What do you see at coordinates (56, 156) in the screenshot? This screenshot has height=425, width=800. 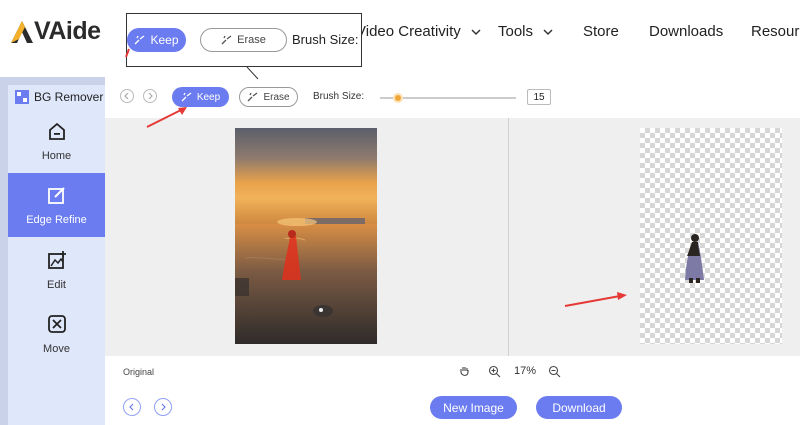 I see `sidebar-item-label: Home` at bounding box center [56, 156].